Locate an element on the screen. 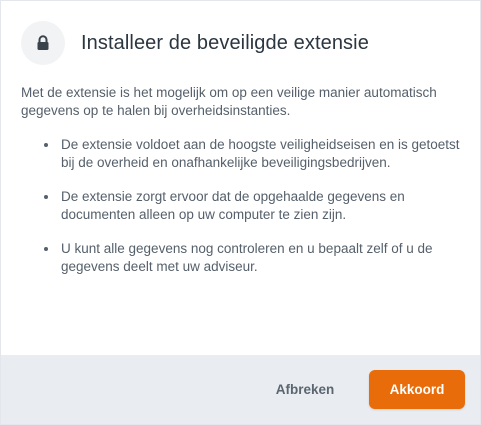 This screenshot has height=425, width=481. lock-icon is located at coordinates (43, 42).